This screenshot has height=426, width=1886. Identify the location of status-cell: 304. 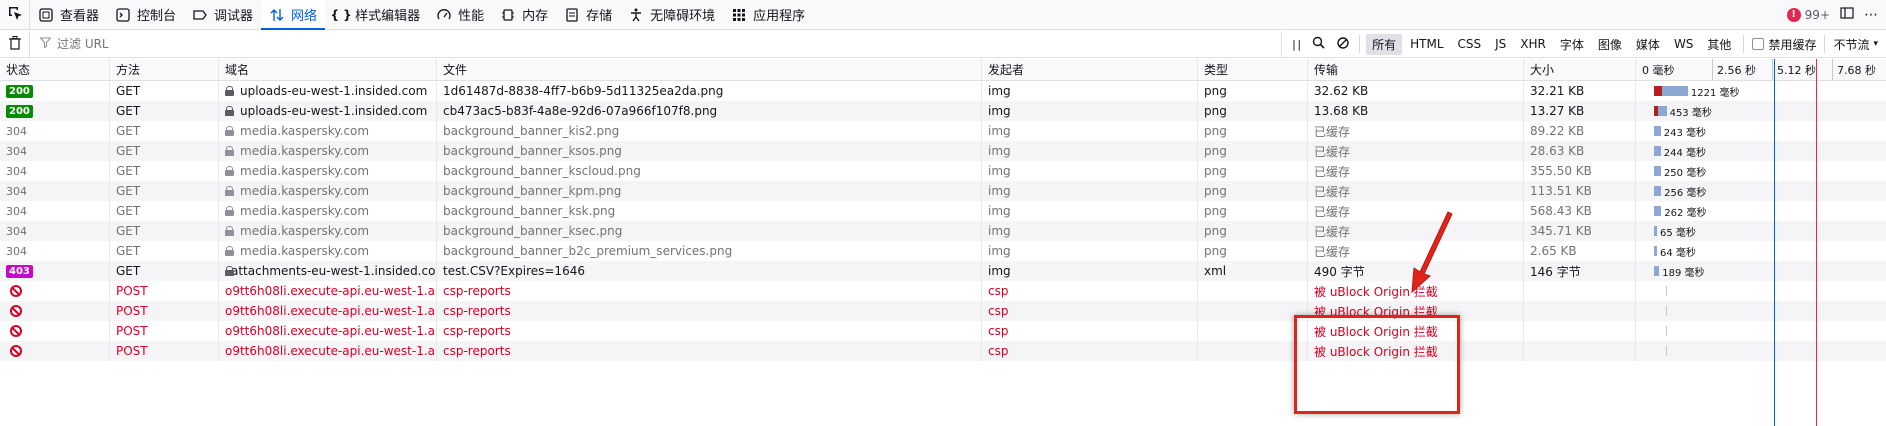
(55, 231).